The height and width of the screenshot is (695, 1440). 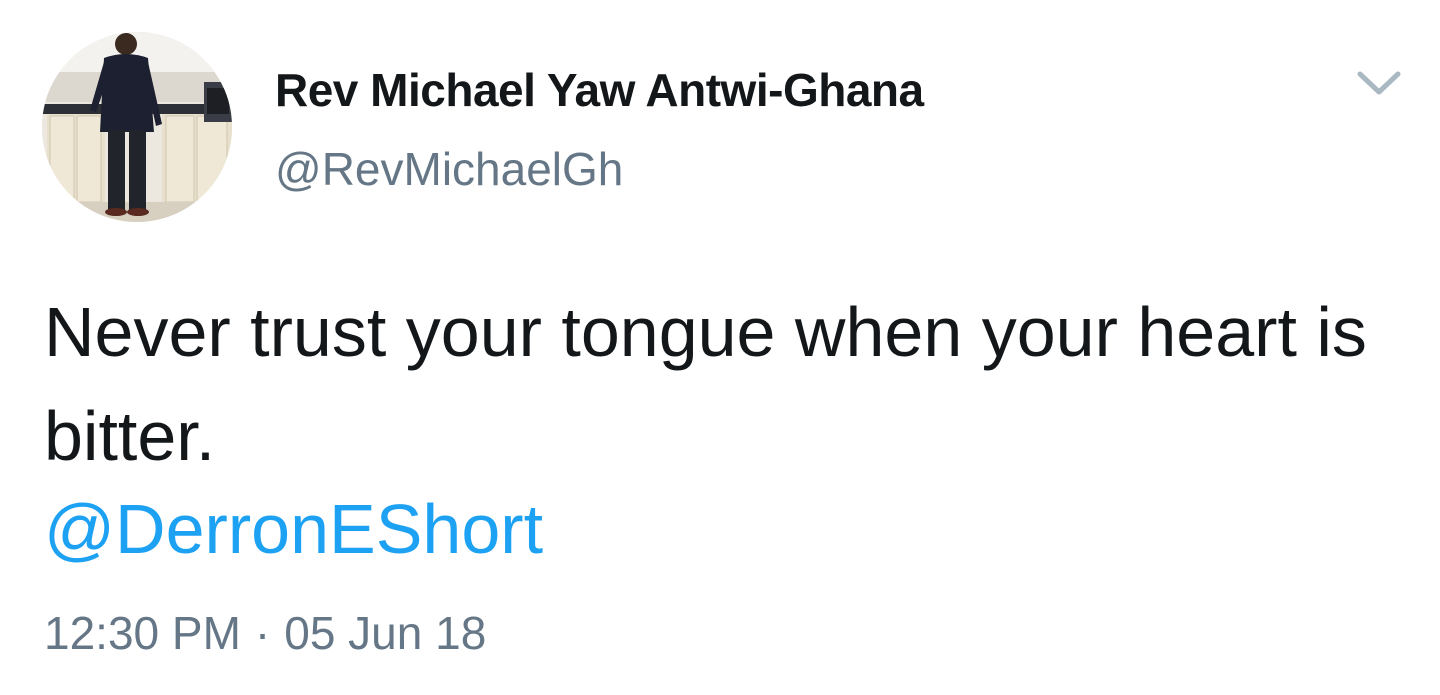 I want to click on tweet-time: 12:30 PM, so click(x=142, y=633).